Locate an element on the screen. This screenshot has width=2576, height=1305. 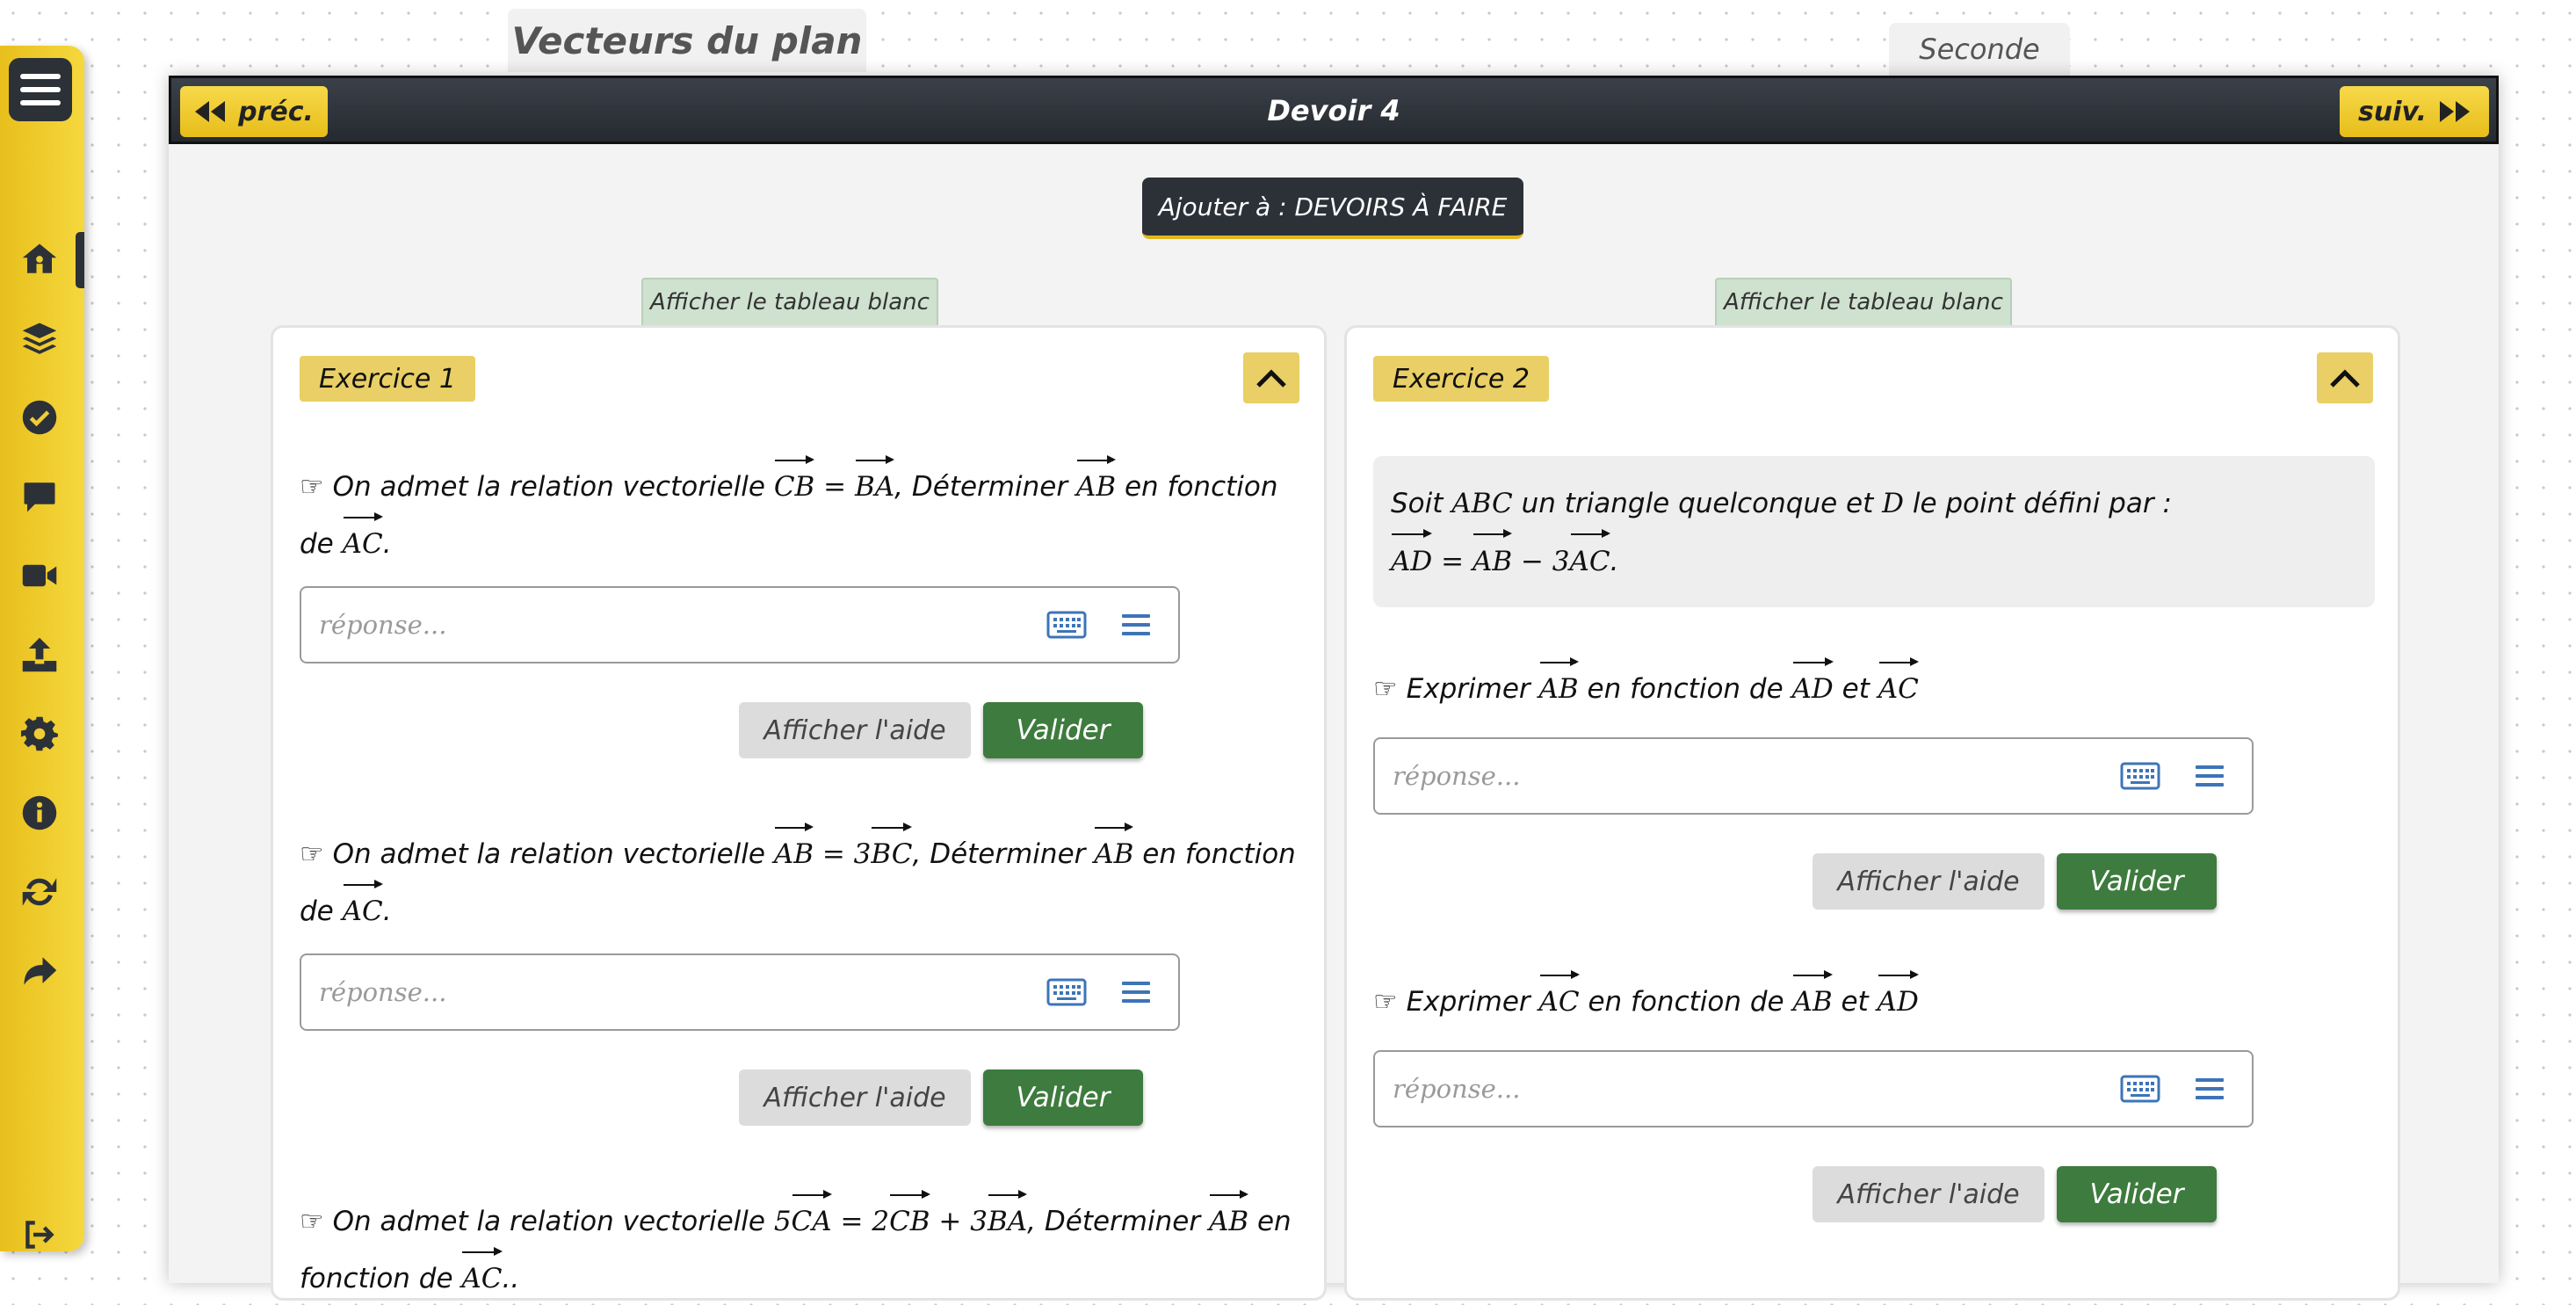
level-tab: Seconde is located at coordinates (1979, 49).